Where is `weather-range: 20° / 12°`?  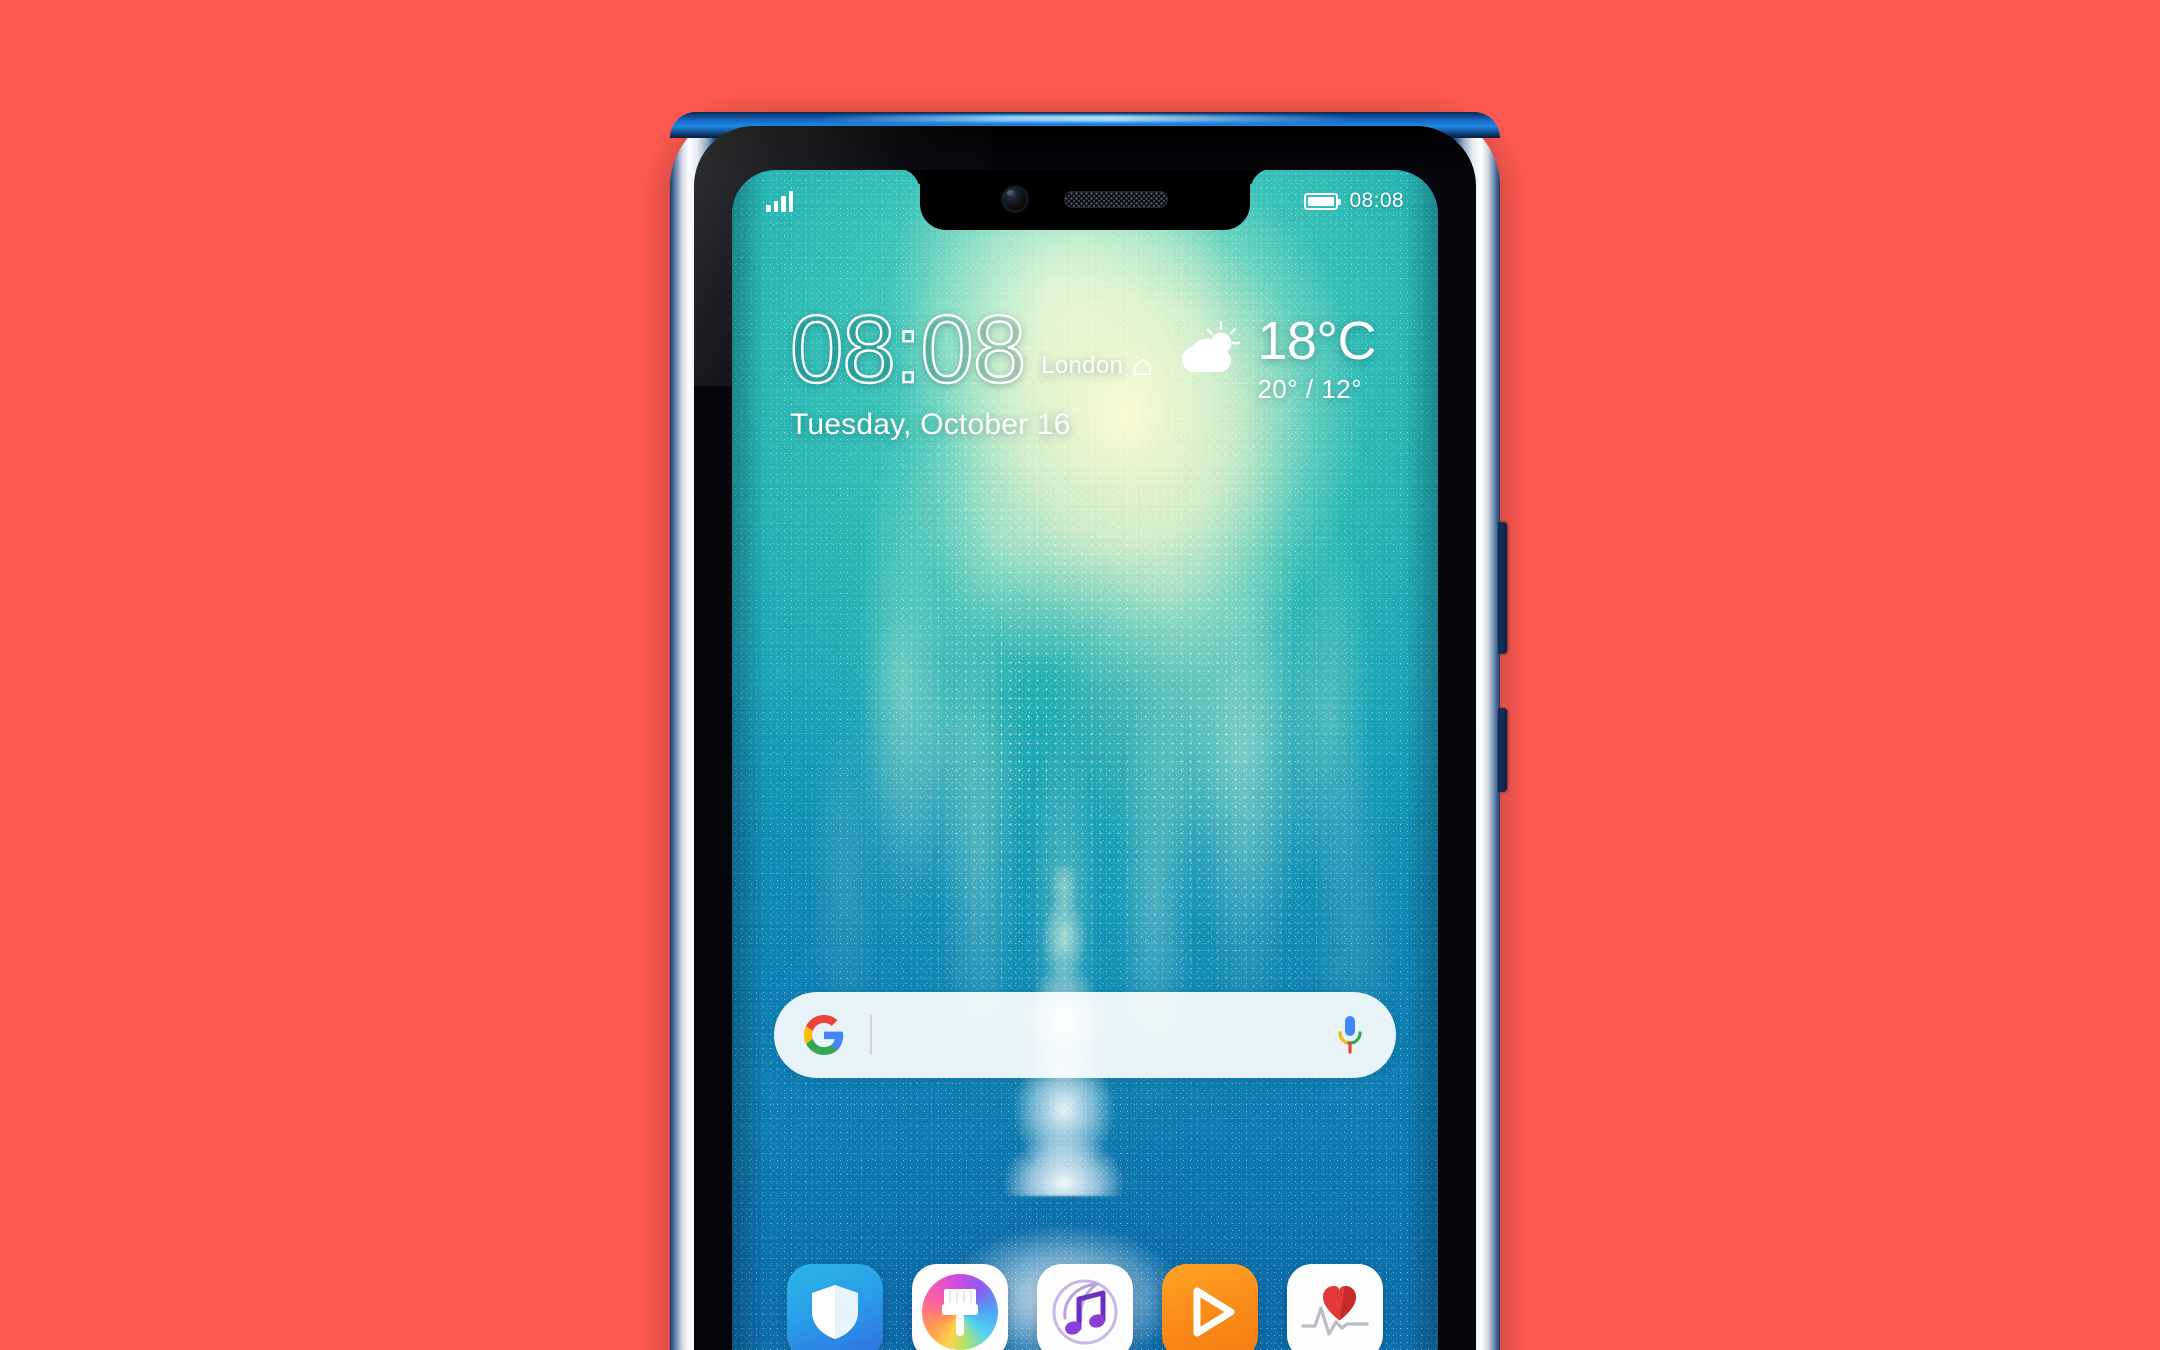 weather-range: 20° / 12° is located at coordinates (1310, 389).